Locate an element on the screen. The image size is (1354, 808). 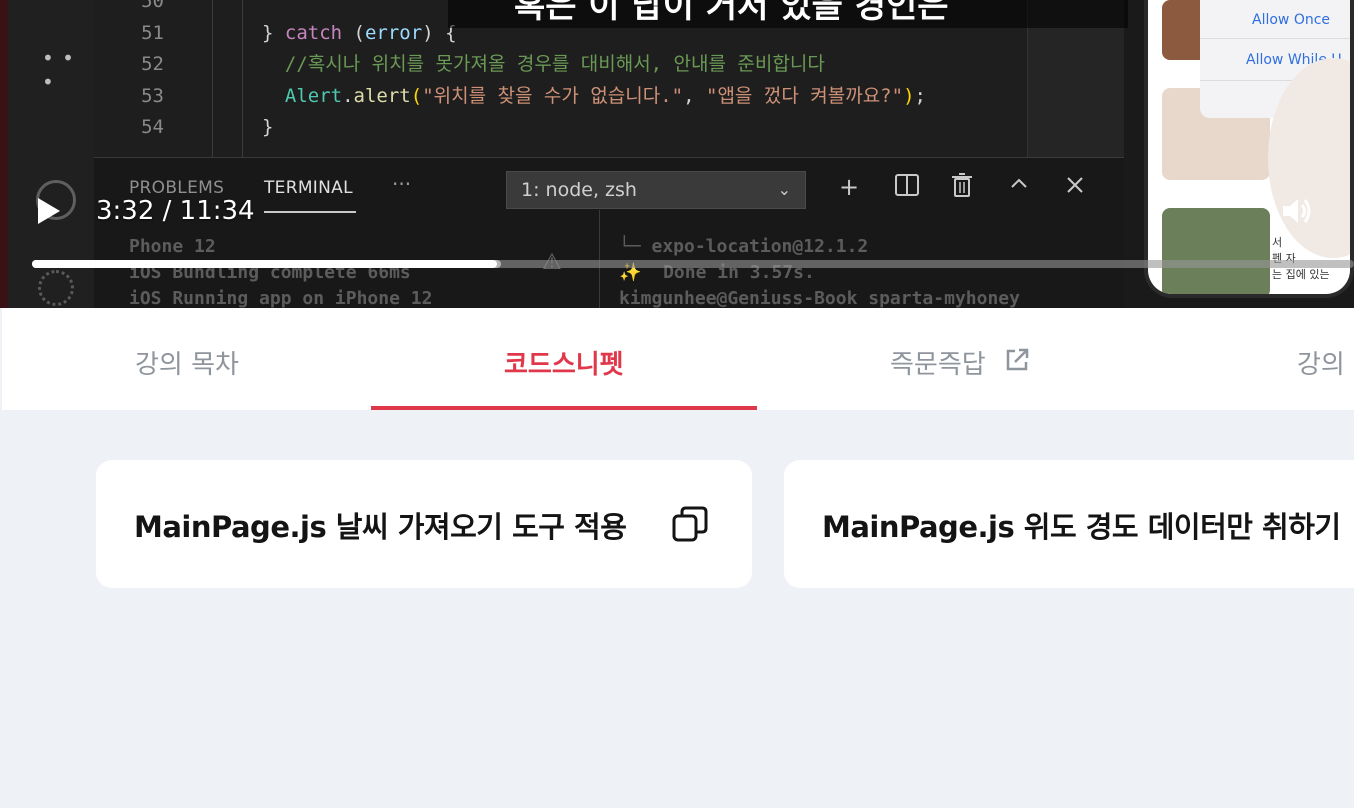
terminal-tab-underline is located at coordinates (310, 212).